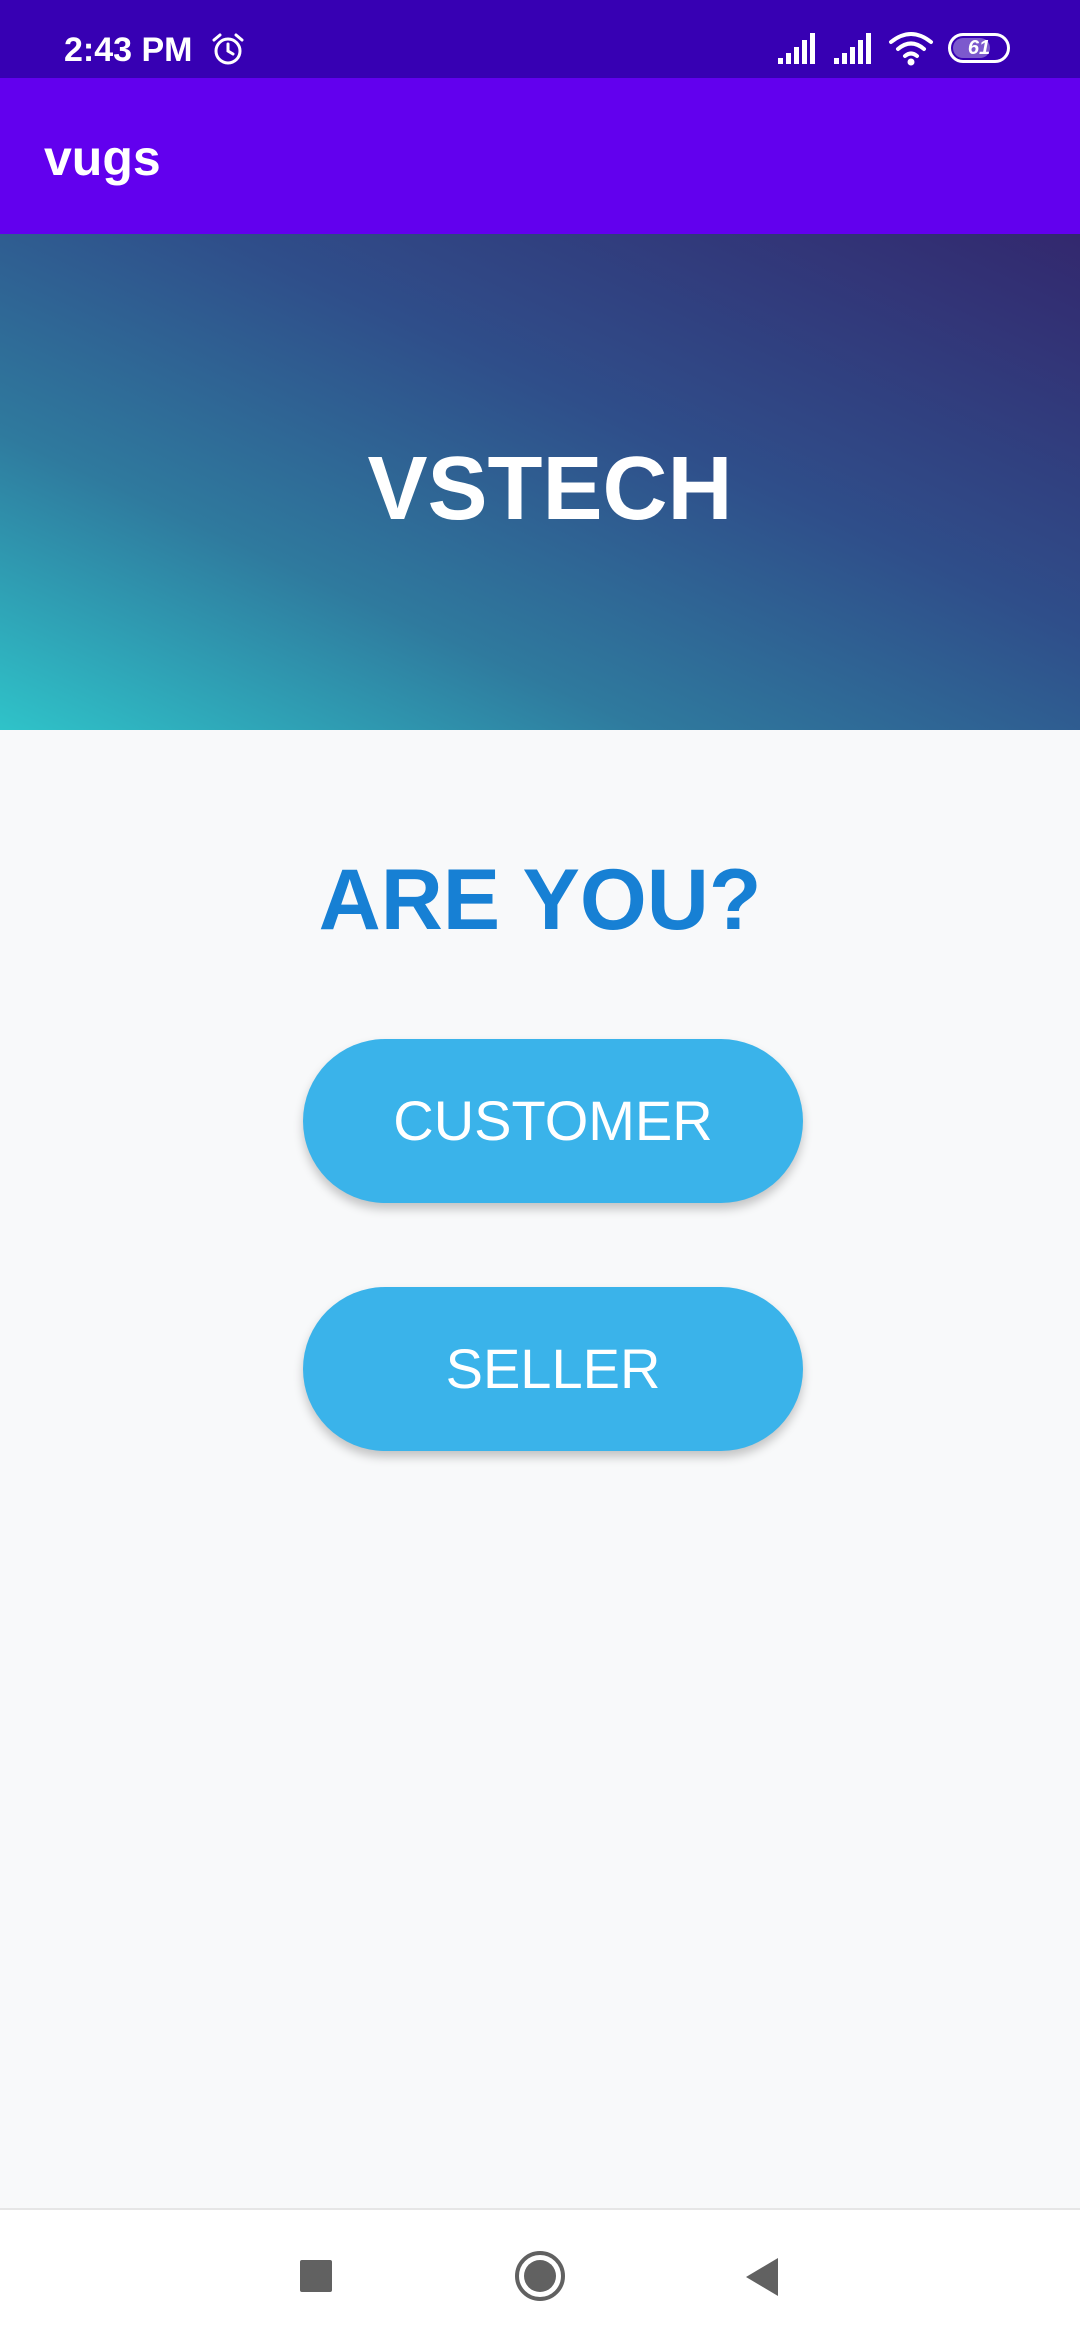  Describe the element at coordinates (553, 1121) in the screenshot. I see `customer-button: CUSTOMER` at that location.